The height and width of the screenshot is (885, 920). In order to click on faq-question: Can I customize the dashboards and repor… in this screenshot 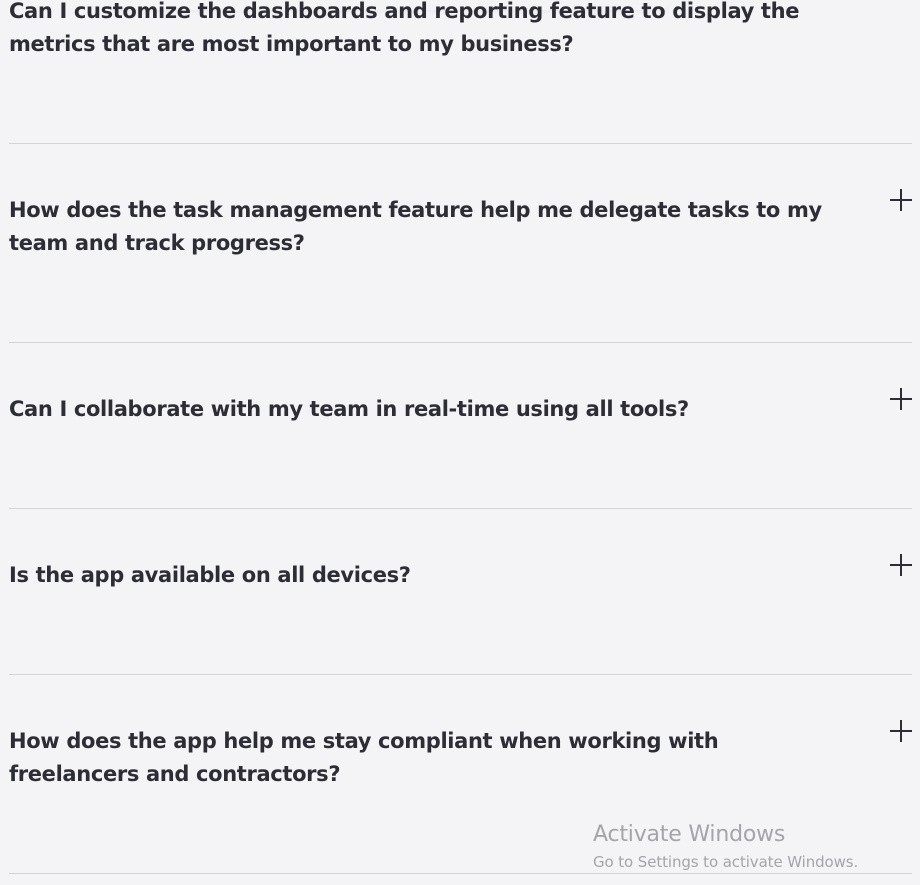, I will do `click(404, 28)`.